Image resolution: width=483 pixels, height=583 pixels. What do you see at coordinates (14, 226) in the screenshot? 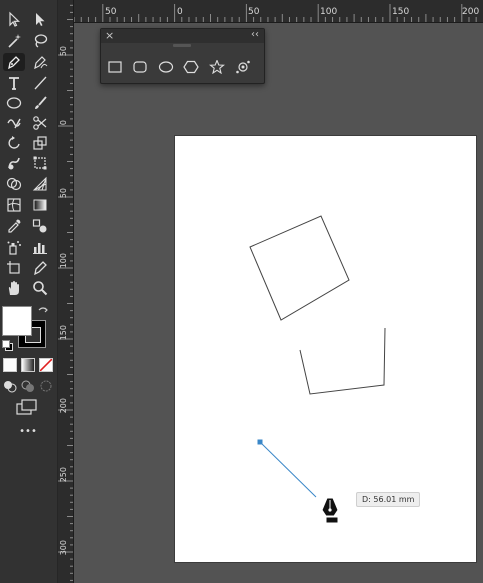
I see `eyedropper-tool-icon` at bounding box center [14, 226].